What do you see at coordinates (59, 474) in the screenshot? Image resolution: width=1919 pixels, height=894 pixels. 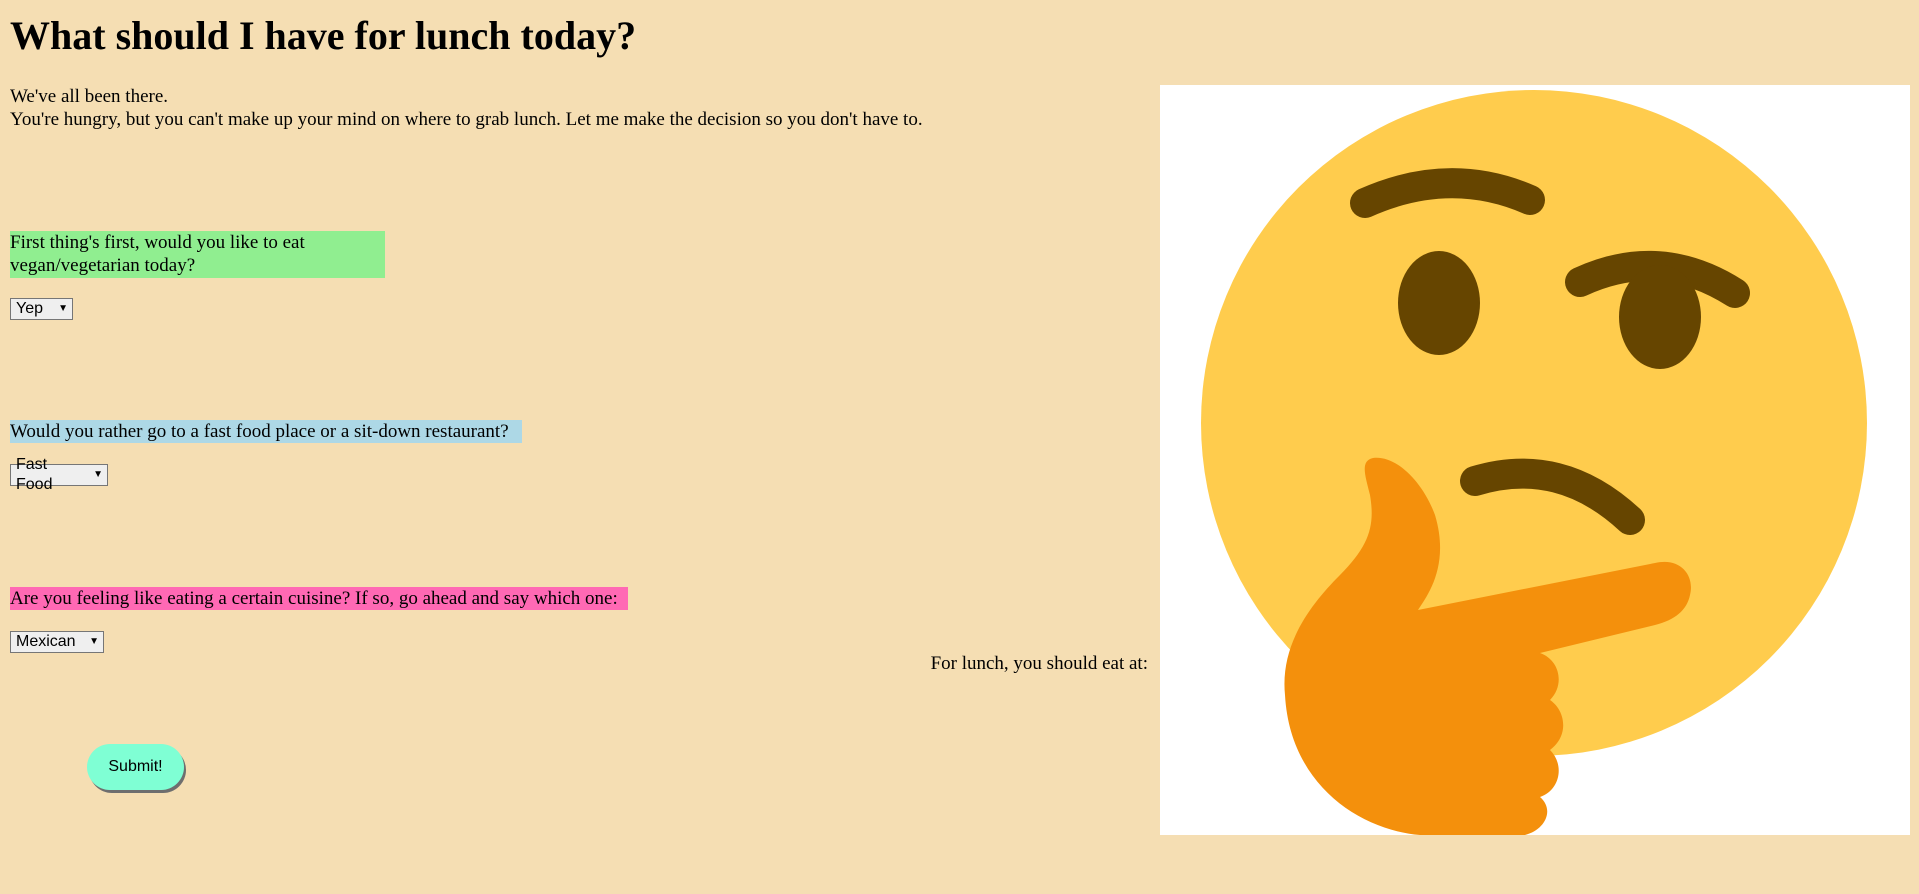 I see `restaurant-type-select: Fast Food ▼` at bounding box center [59, 474].